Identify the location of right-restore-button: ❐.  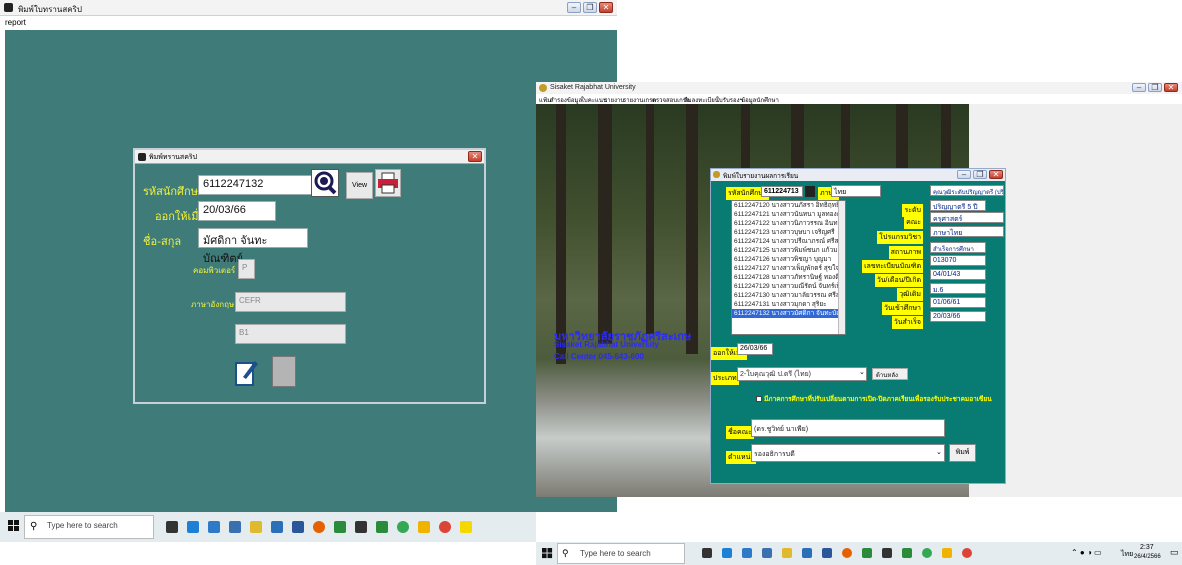
(1155, 87).